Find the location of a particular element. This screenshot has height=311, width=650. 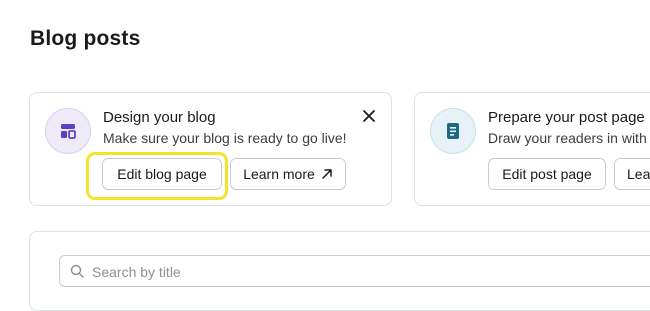

search-input is located at coordinates (370, 272).